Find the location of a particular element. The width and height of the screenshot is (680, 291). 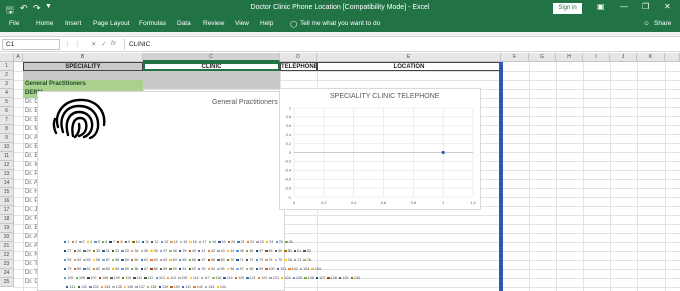

restore-icon: ❐ is located at coordinates (645, 6).